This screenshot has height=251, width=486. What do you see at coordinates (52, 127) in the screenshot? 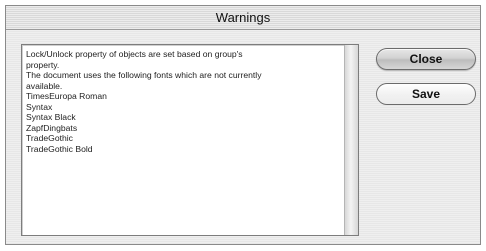
I see `missing-font-item: ZapfDingbats` at bounding box center [52, 127].